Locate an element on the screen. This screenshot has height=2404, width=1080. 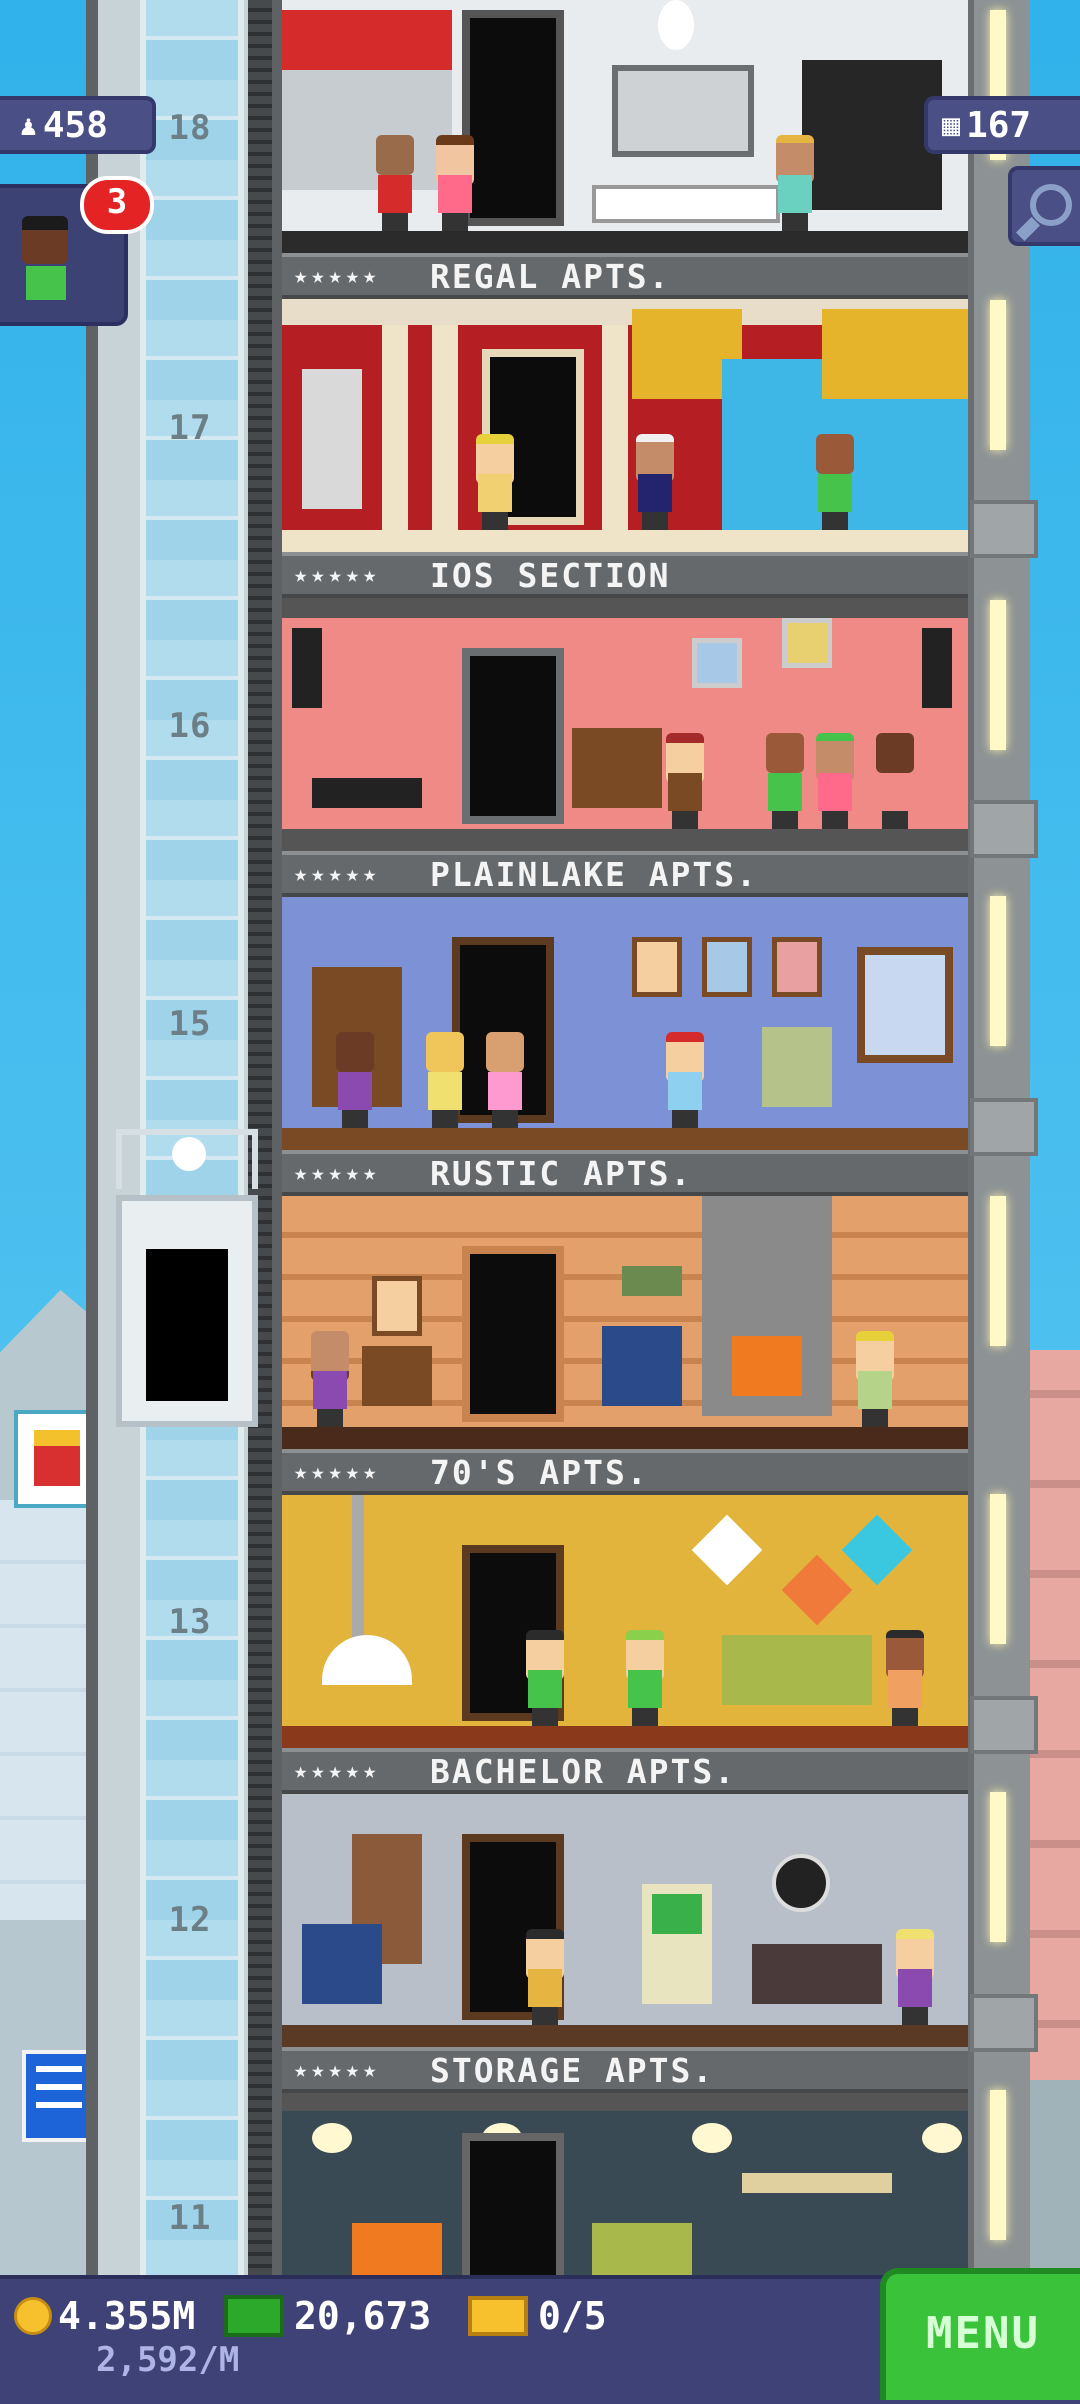
kitchen-counter is located at coordinates (367, 130).